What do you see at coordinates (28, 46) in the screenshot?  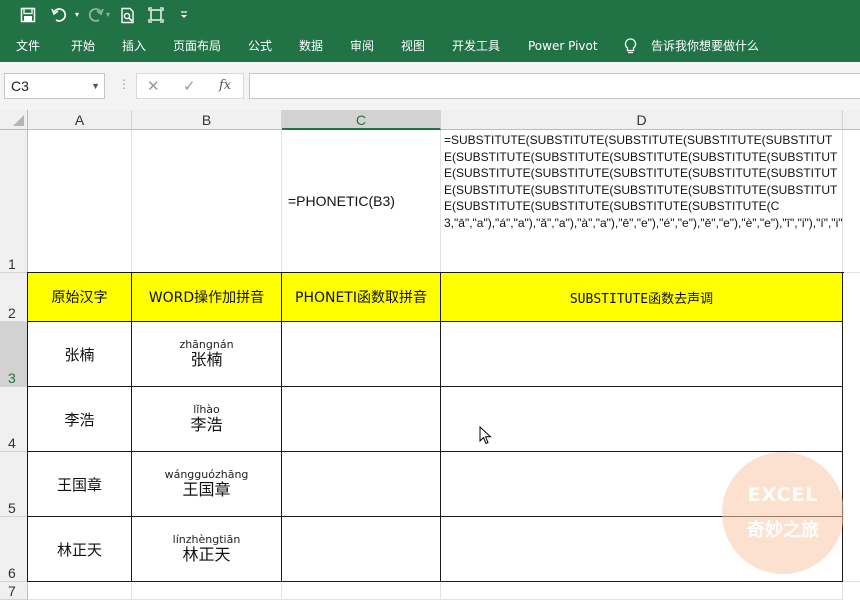 I see `tab-file: 文件` at bounding box center [28, 46].